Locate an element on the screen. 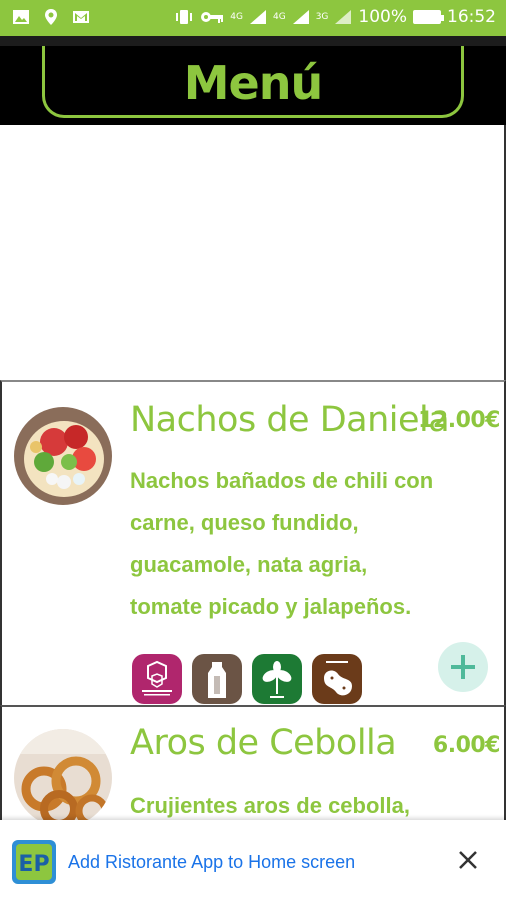 The width and height of the screenshot is (506, 900). status-bar: 4G 4G 3G 100% 16:52 is located at coordinates (253, 18).